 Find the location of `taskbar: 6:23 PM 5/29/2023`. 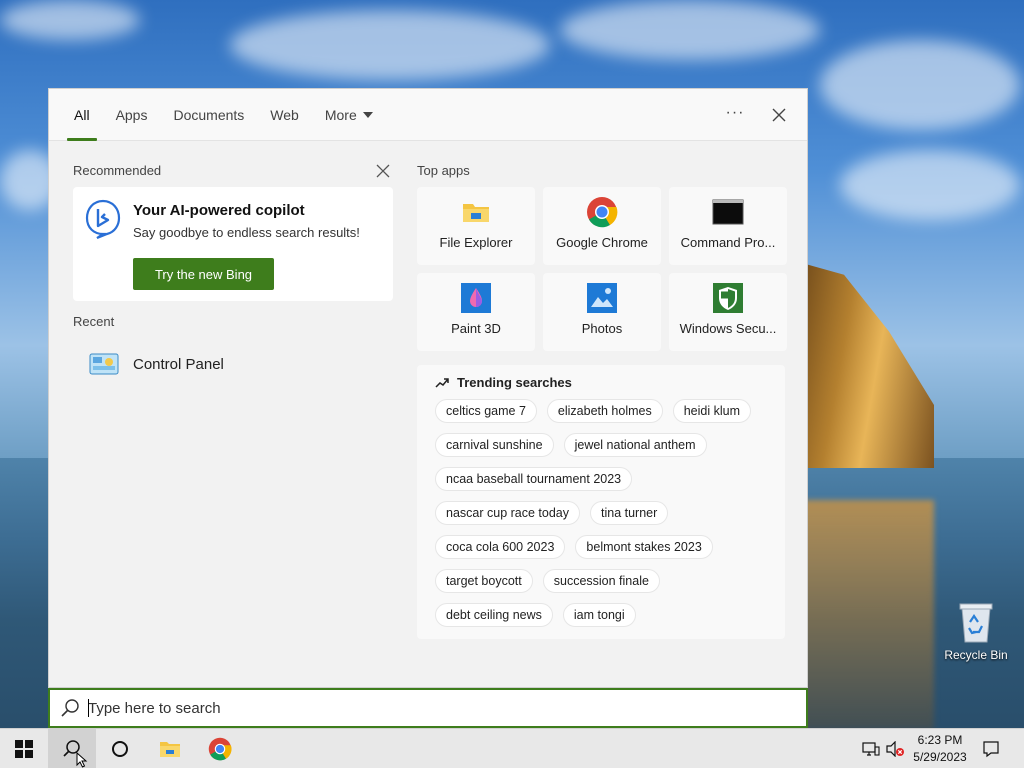

taskbar: 6:23 PM 5/29/2023 is located at coordinates (512, 748).